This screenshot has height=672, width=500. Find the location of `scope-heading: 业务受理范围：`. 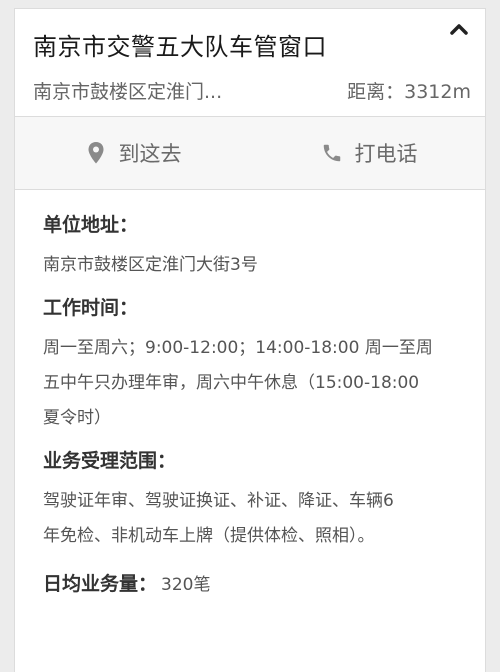

scope-heading: 业务受理范围： is located at coordinates (110, 461).